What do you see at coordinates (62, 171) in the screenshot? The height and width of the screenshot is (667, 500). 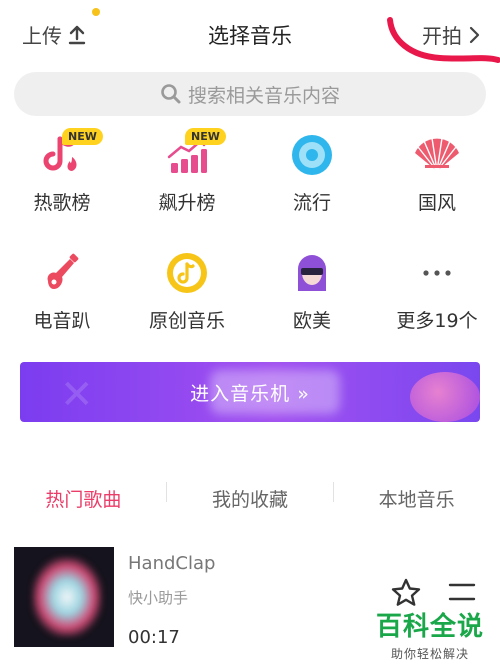 I see `category-hot-songs: NEW 热歌榜` at bounding box center [62, 171].